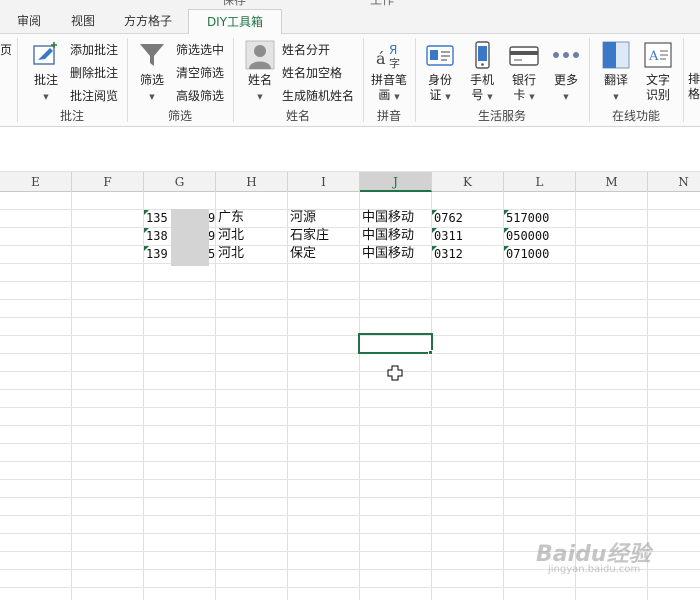 Image resolution: width=700 pixels, height=600 pixels. Describe the element at coordinates (440, 55) in the screenshot. I see `id-card-icon` at that location.